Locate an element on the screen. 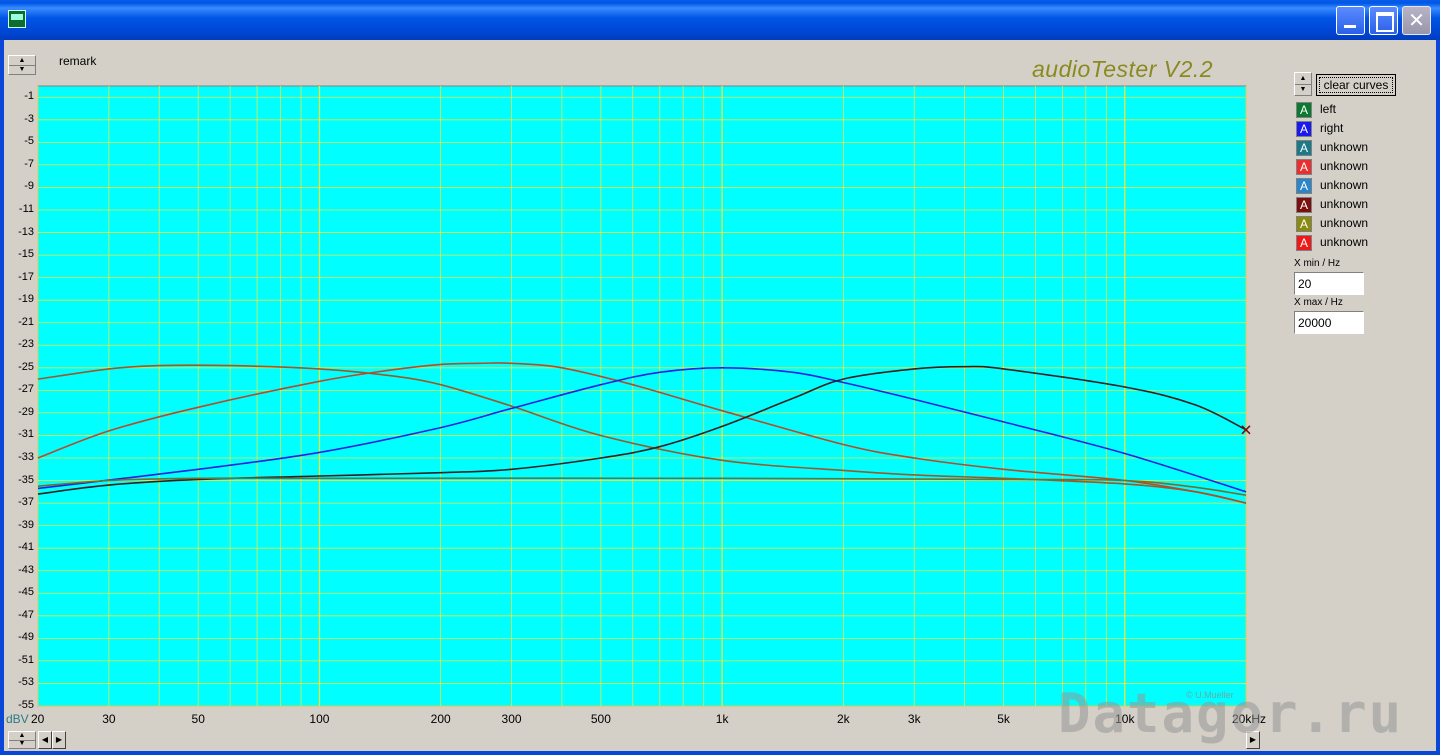 The width and height of the screenshot is (1440, 755). x-tick-label: 200 is located at coordinates (440, 719).